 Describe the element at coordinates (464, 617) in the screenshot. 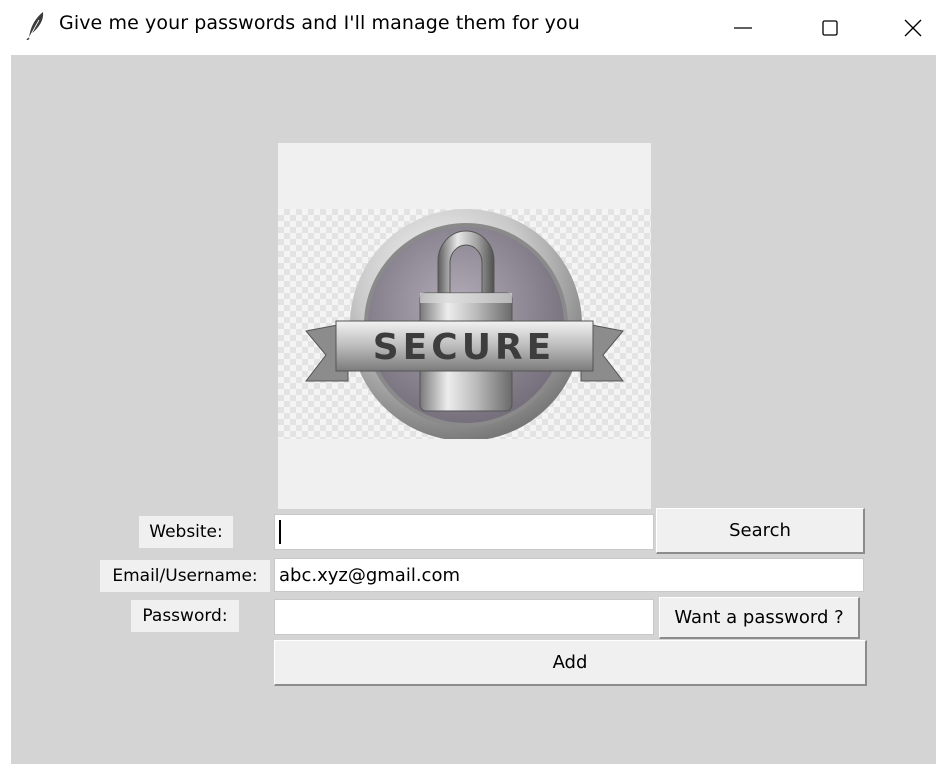

I see `password-input` at that location.